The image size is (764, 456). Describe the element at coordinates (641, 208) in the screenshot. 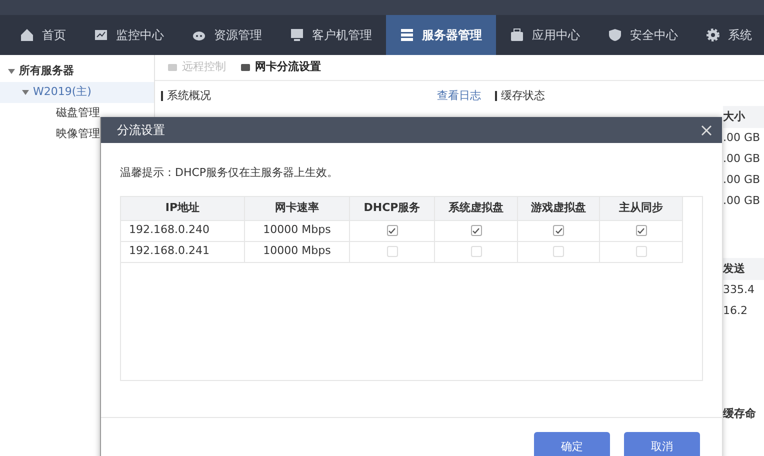

I see `column-header: 主从同步` at that location.